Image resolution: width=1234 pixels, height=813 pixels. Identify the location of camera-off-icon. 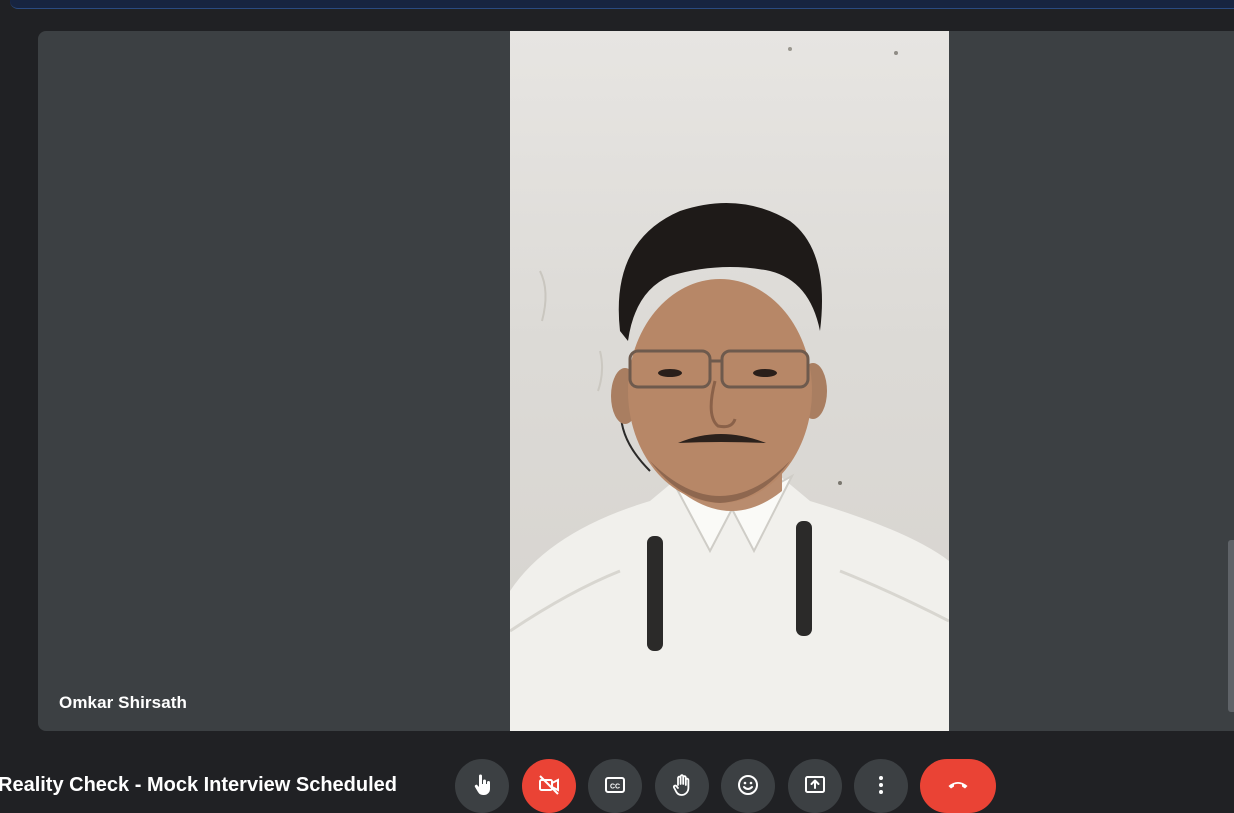
(549, 785).